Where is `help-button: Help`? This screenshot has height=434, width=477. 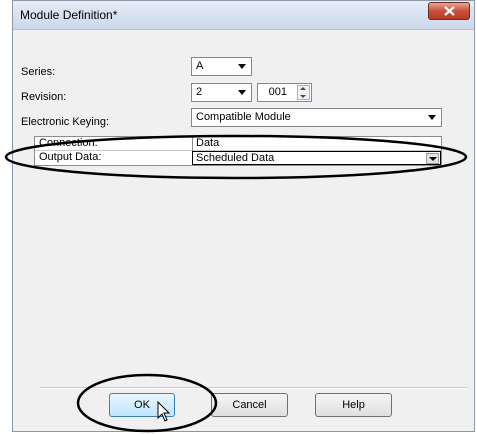
help-button: Help is located at coordinates (353, 405).